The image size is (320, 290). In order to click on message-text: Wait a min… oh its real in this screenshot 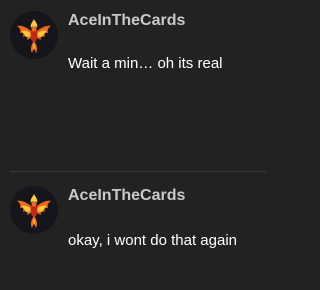, I will do `click(145, 63)`.